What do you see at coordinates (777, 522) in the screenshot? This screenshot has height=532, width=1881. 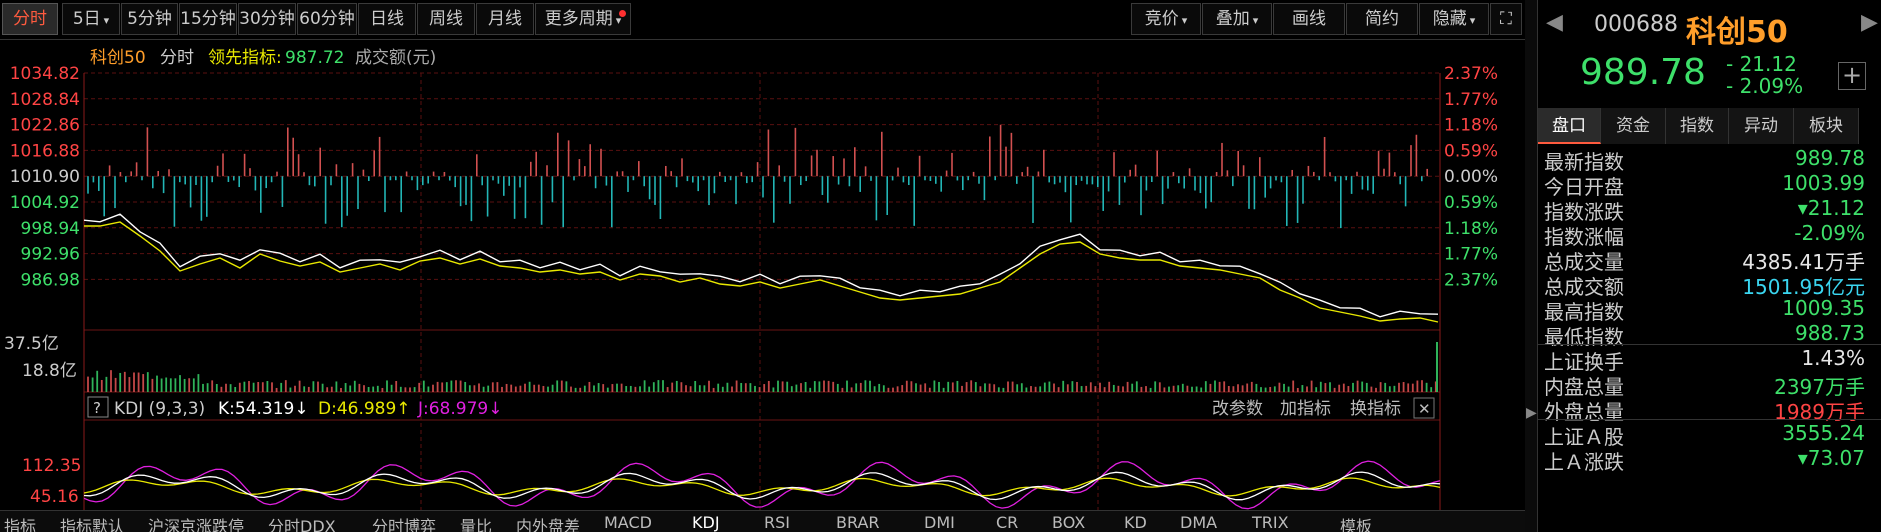 I see `indicator-tab: RSI` at bounding box center [777, 522].